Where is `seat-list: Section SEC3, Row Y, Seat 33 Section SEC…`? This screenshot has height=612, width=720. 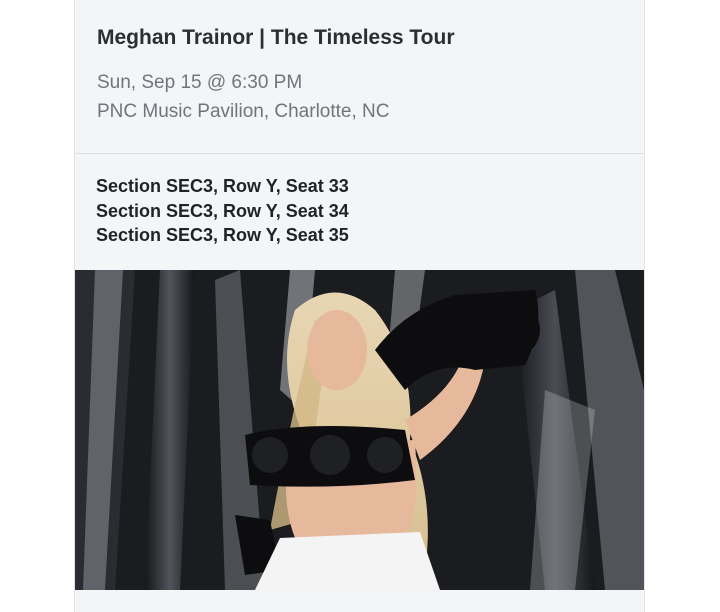
seat-list: Section SEC3, Row Y, Seat 33 Section SEC… is located at coordinates (222, 211).